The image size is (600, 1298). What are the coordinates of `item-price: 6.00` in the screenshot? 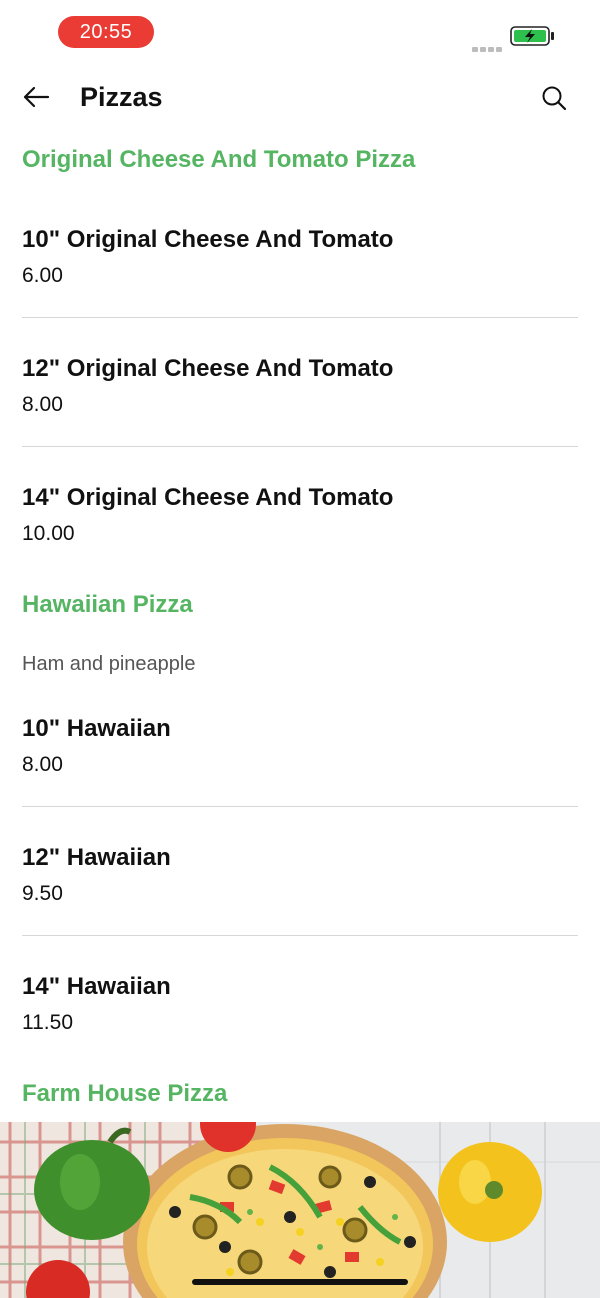 It's located at (42, 275).